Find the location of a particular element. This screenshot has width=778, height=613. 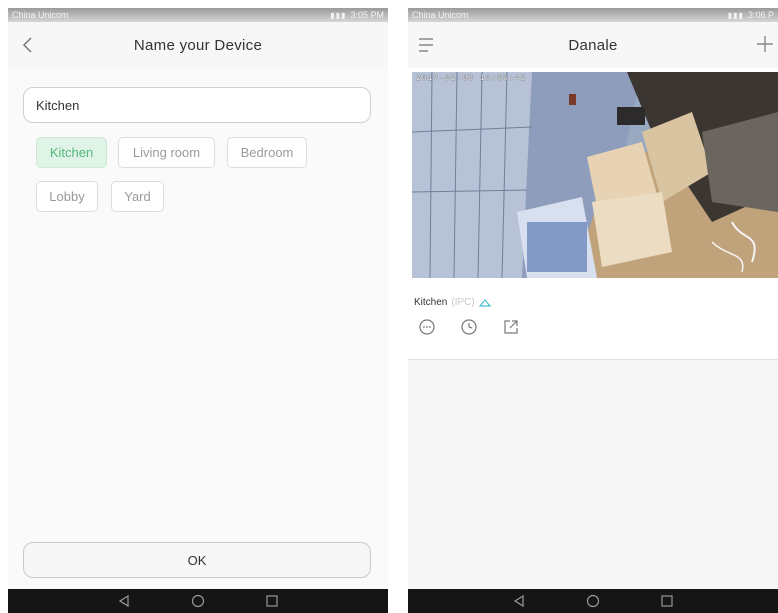

chevron-left-icon is located at coordinates (29, 45).